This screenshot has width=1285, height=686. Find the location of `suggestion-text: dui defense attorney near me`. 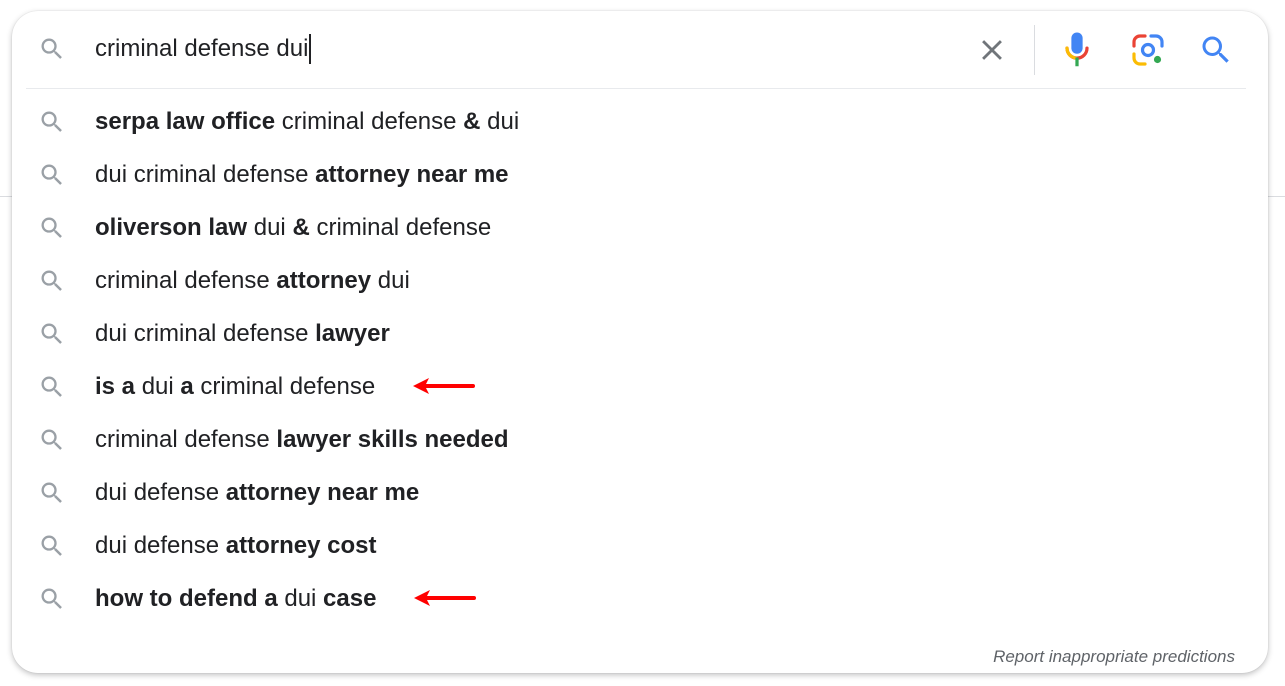

suggestion-text: dui defense attorney near me is located at coordinates (257, 493).